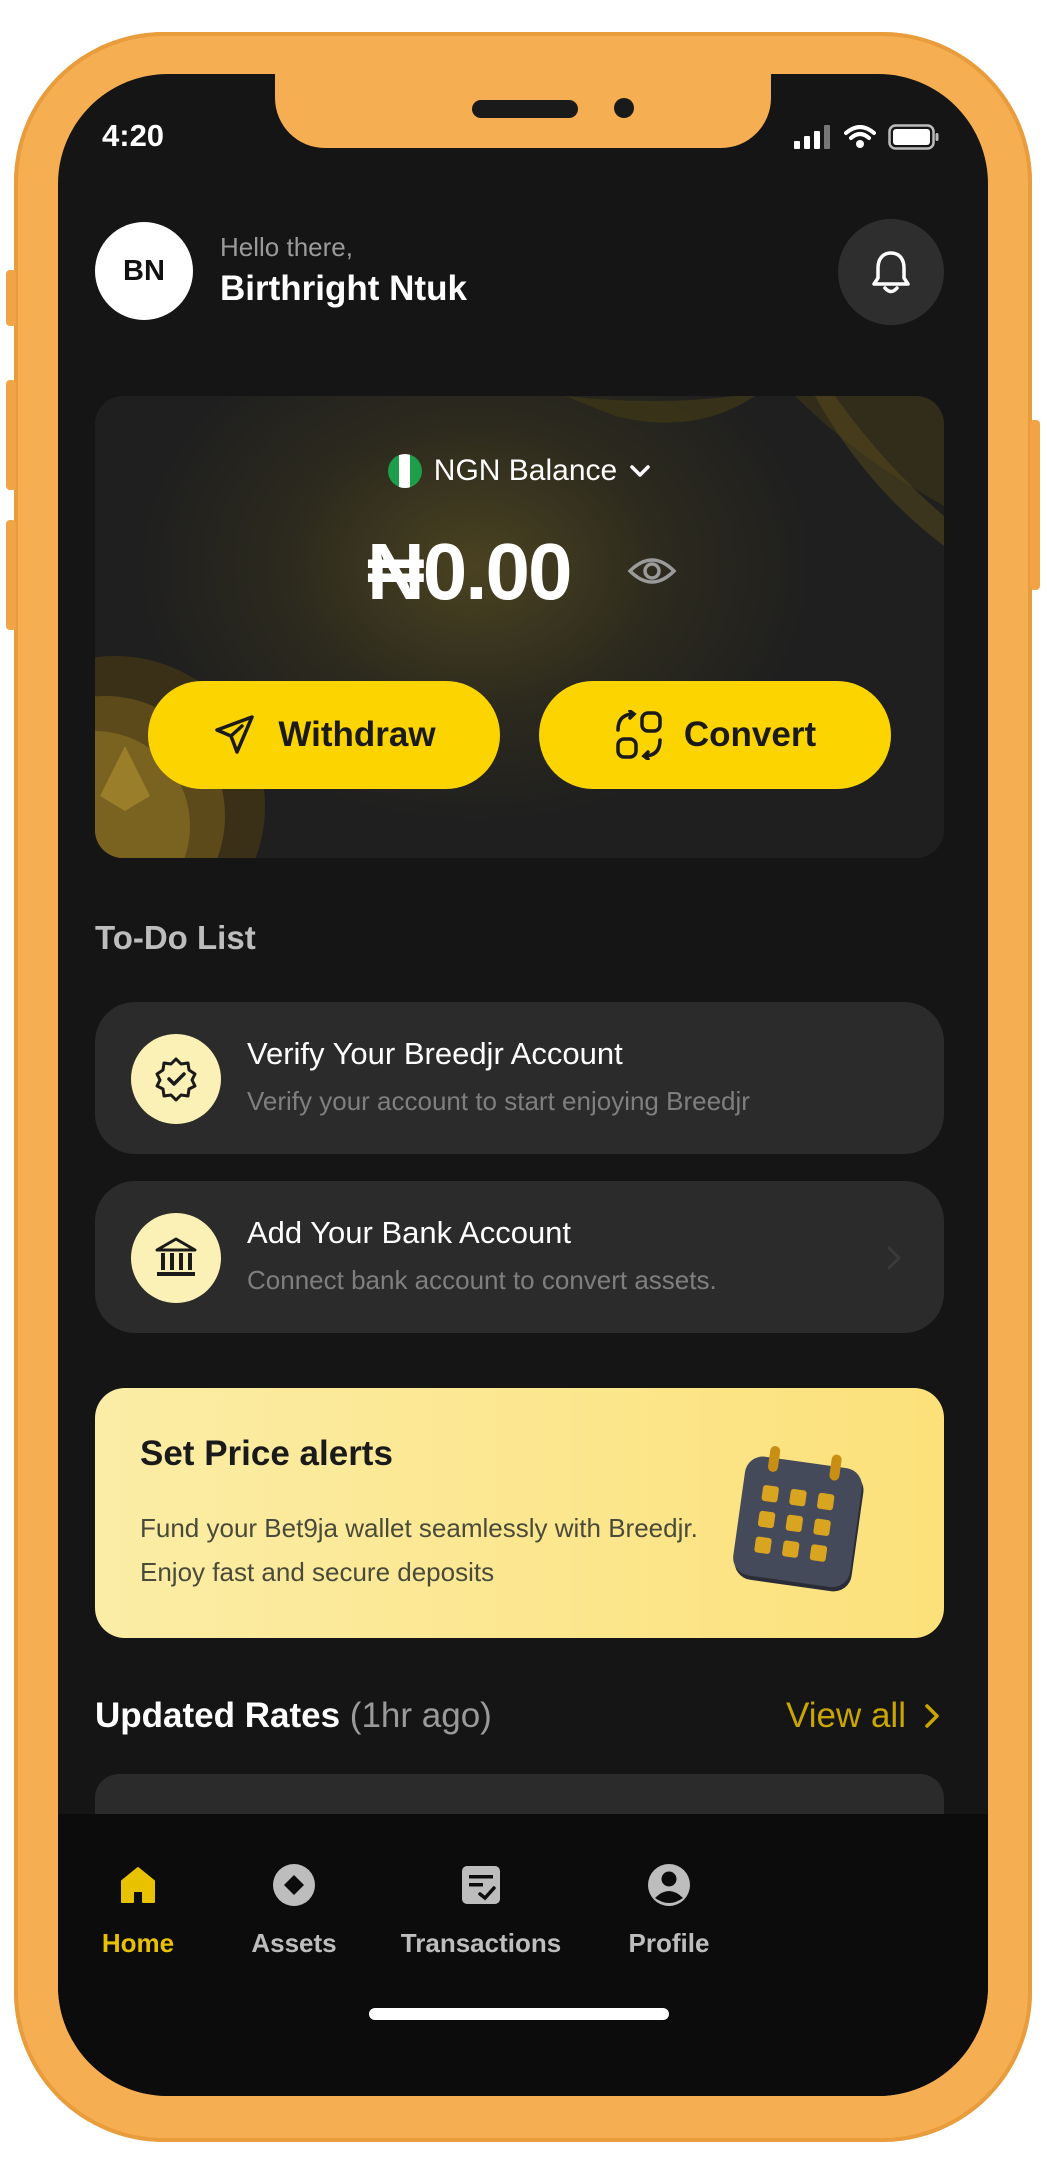  I want to click on tab-label: Assets, so click(294, 1943).